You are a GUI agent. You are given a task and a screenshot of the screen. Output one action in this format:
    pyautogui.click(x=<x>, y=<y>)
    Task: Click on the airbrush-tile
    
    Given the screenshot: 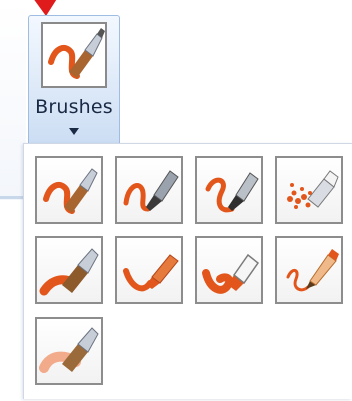 What is the action you would take?
    pyautogui.click(x=309, y=190)
    